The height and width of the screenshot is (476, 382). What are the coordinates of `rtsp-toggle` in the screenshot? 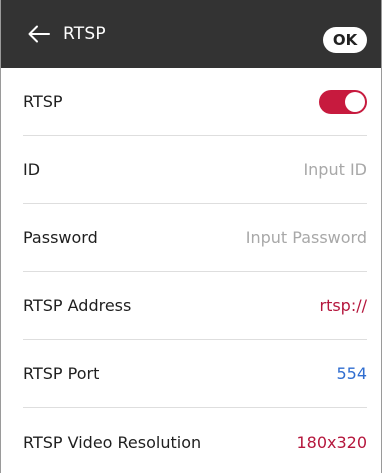 It's located at (343, 101).